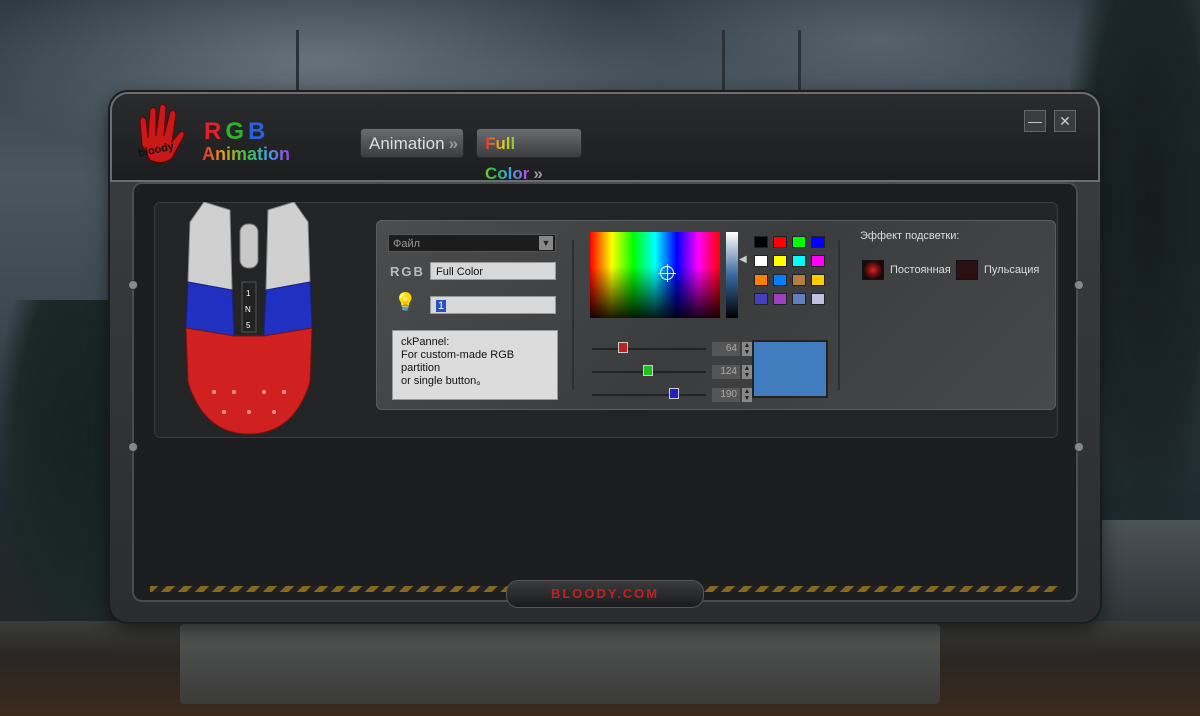 The height and width of the screenshot is (716, 1200). I want to click on mouse-zone-left-top, so click(210, 246).